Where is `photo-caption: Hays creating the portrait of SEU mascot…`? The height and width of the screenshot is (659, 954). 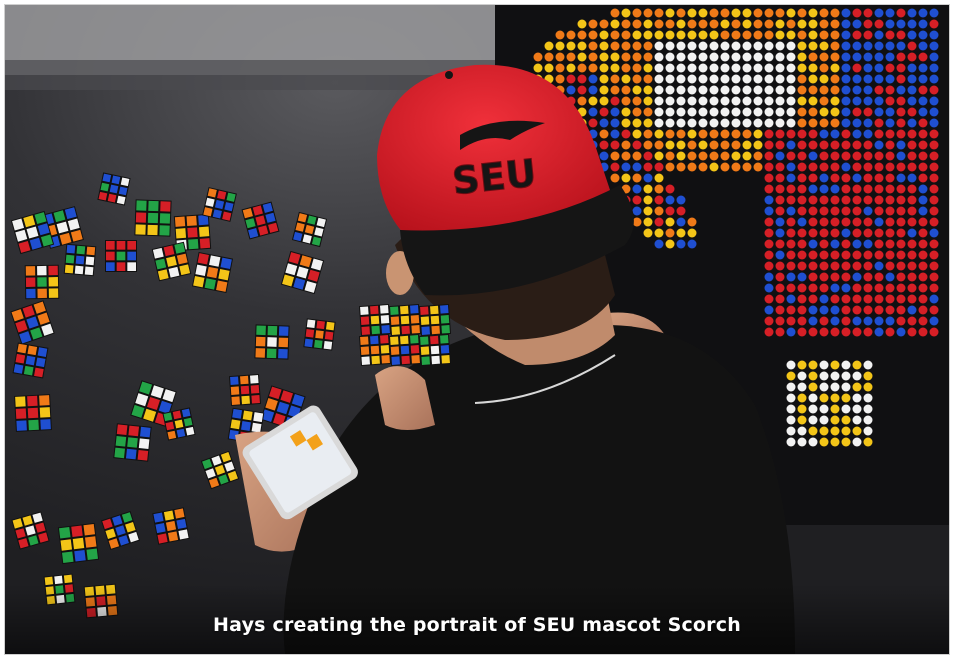 photo-caption: Hays creating the portrait of SEU mascot… is located at coordinates (477, 625).